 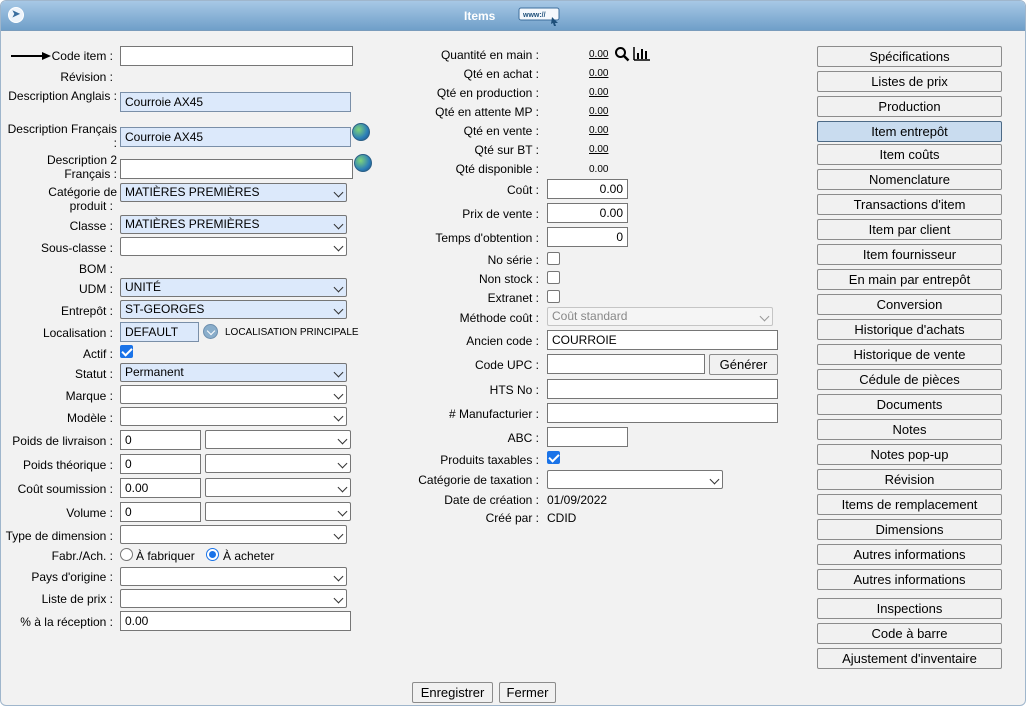 What do you see at coordinates (278, 487) in the screenshot?
I see `cout-soumission-select` at bounding box center [278, 487].